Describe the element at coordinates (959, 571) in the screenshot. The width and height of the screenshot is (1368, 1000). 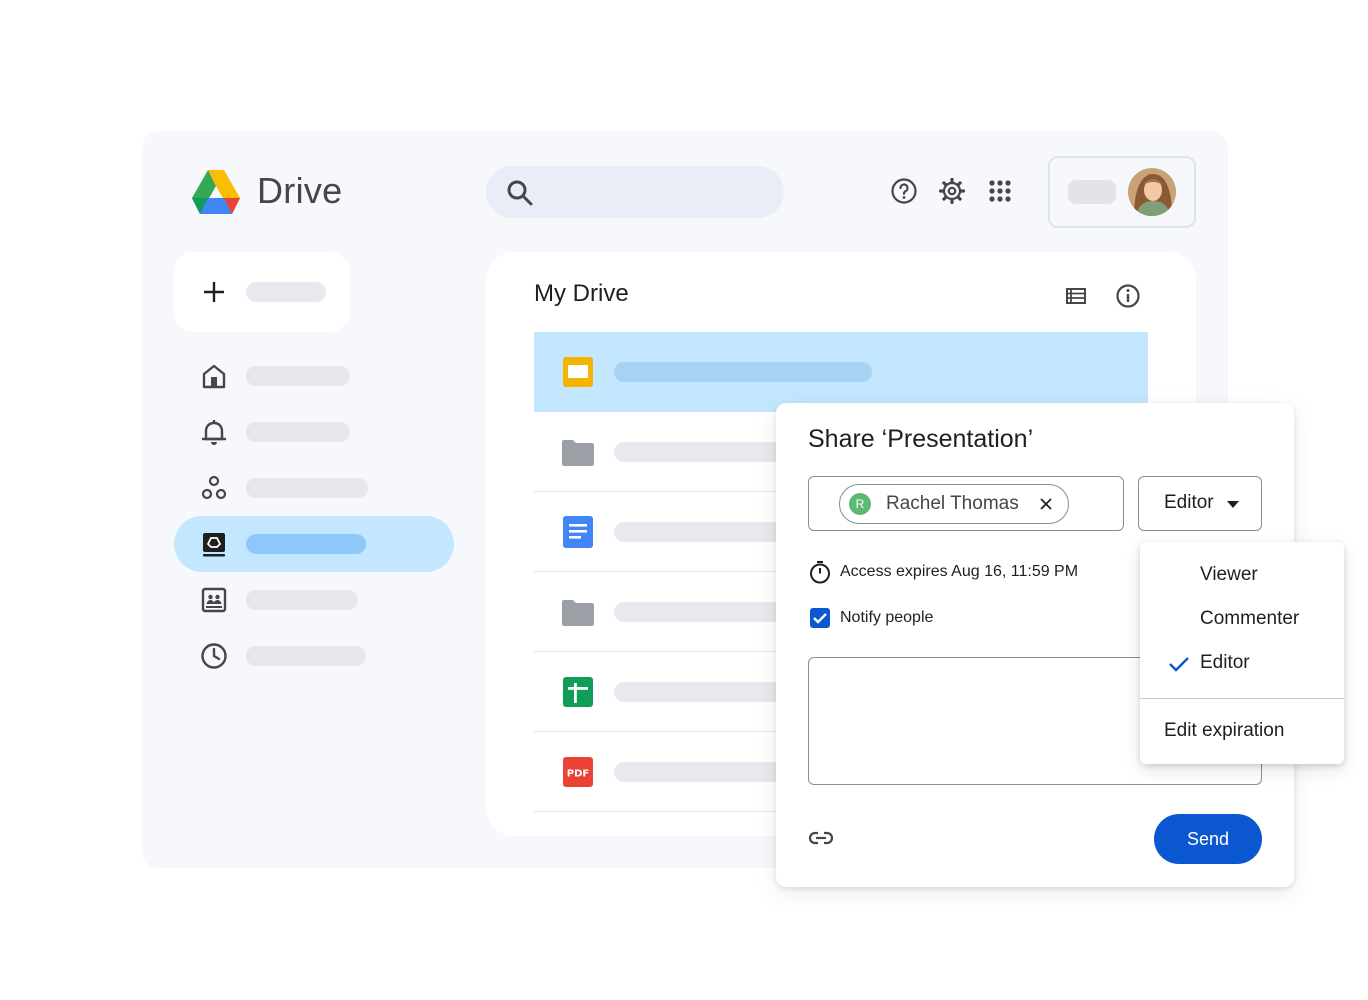
I see `access-expiry-text: Access expires Aug 16, 11:59 PM` at that location.